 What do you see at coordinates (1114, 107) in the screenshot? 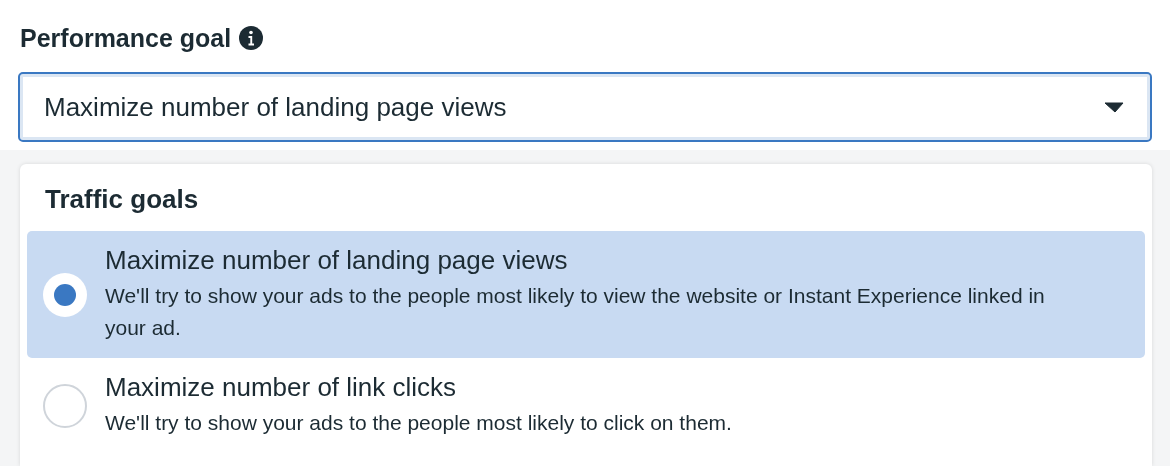
I see `caret-icon` at bounding box center [1114, 107].